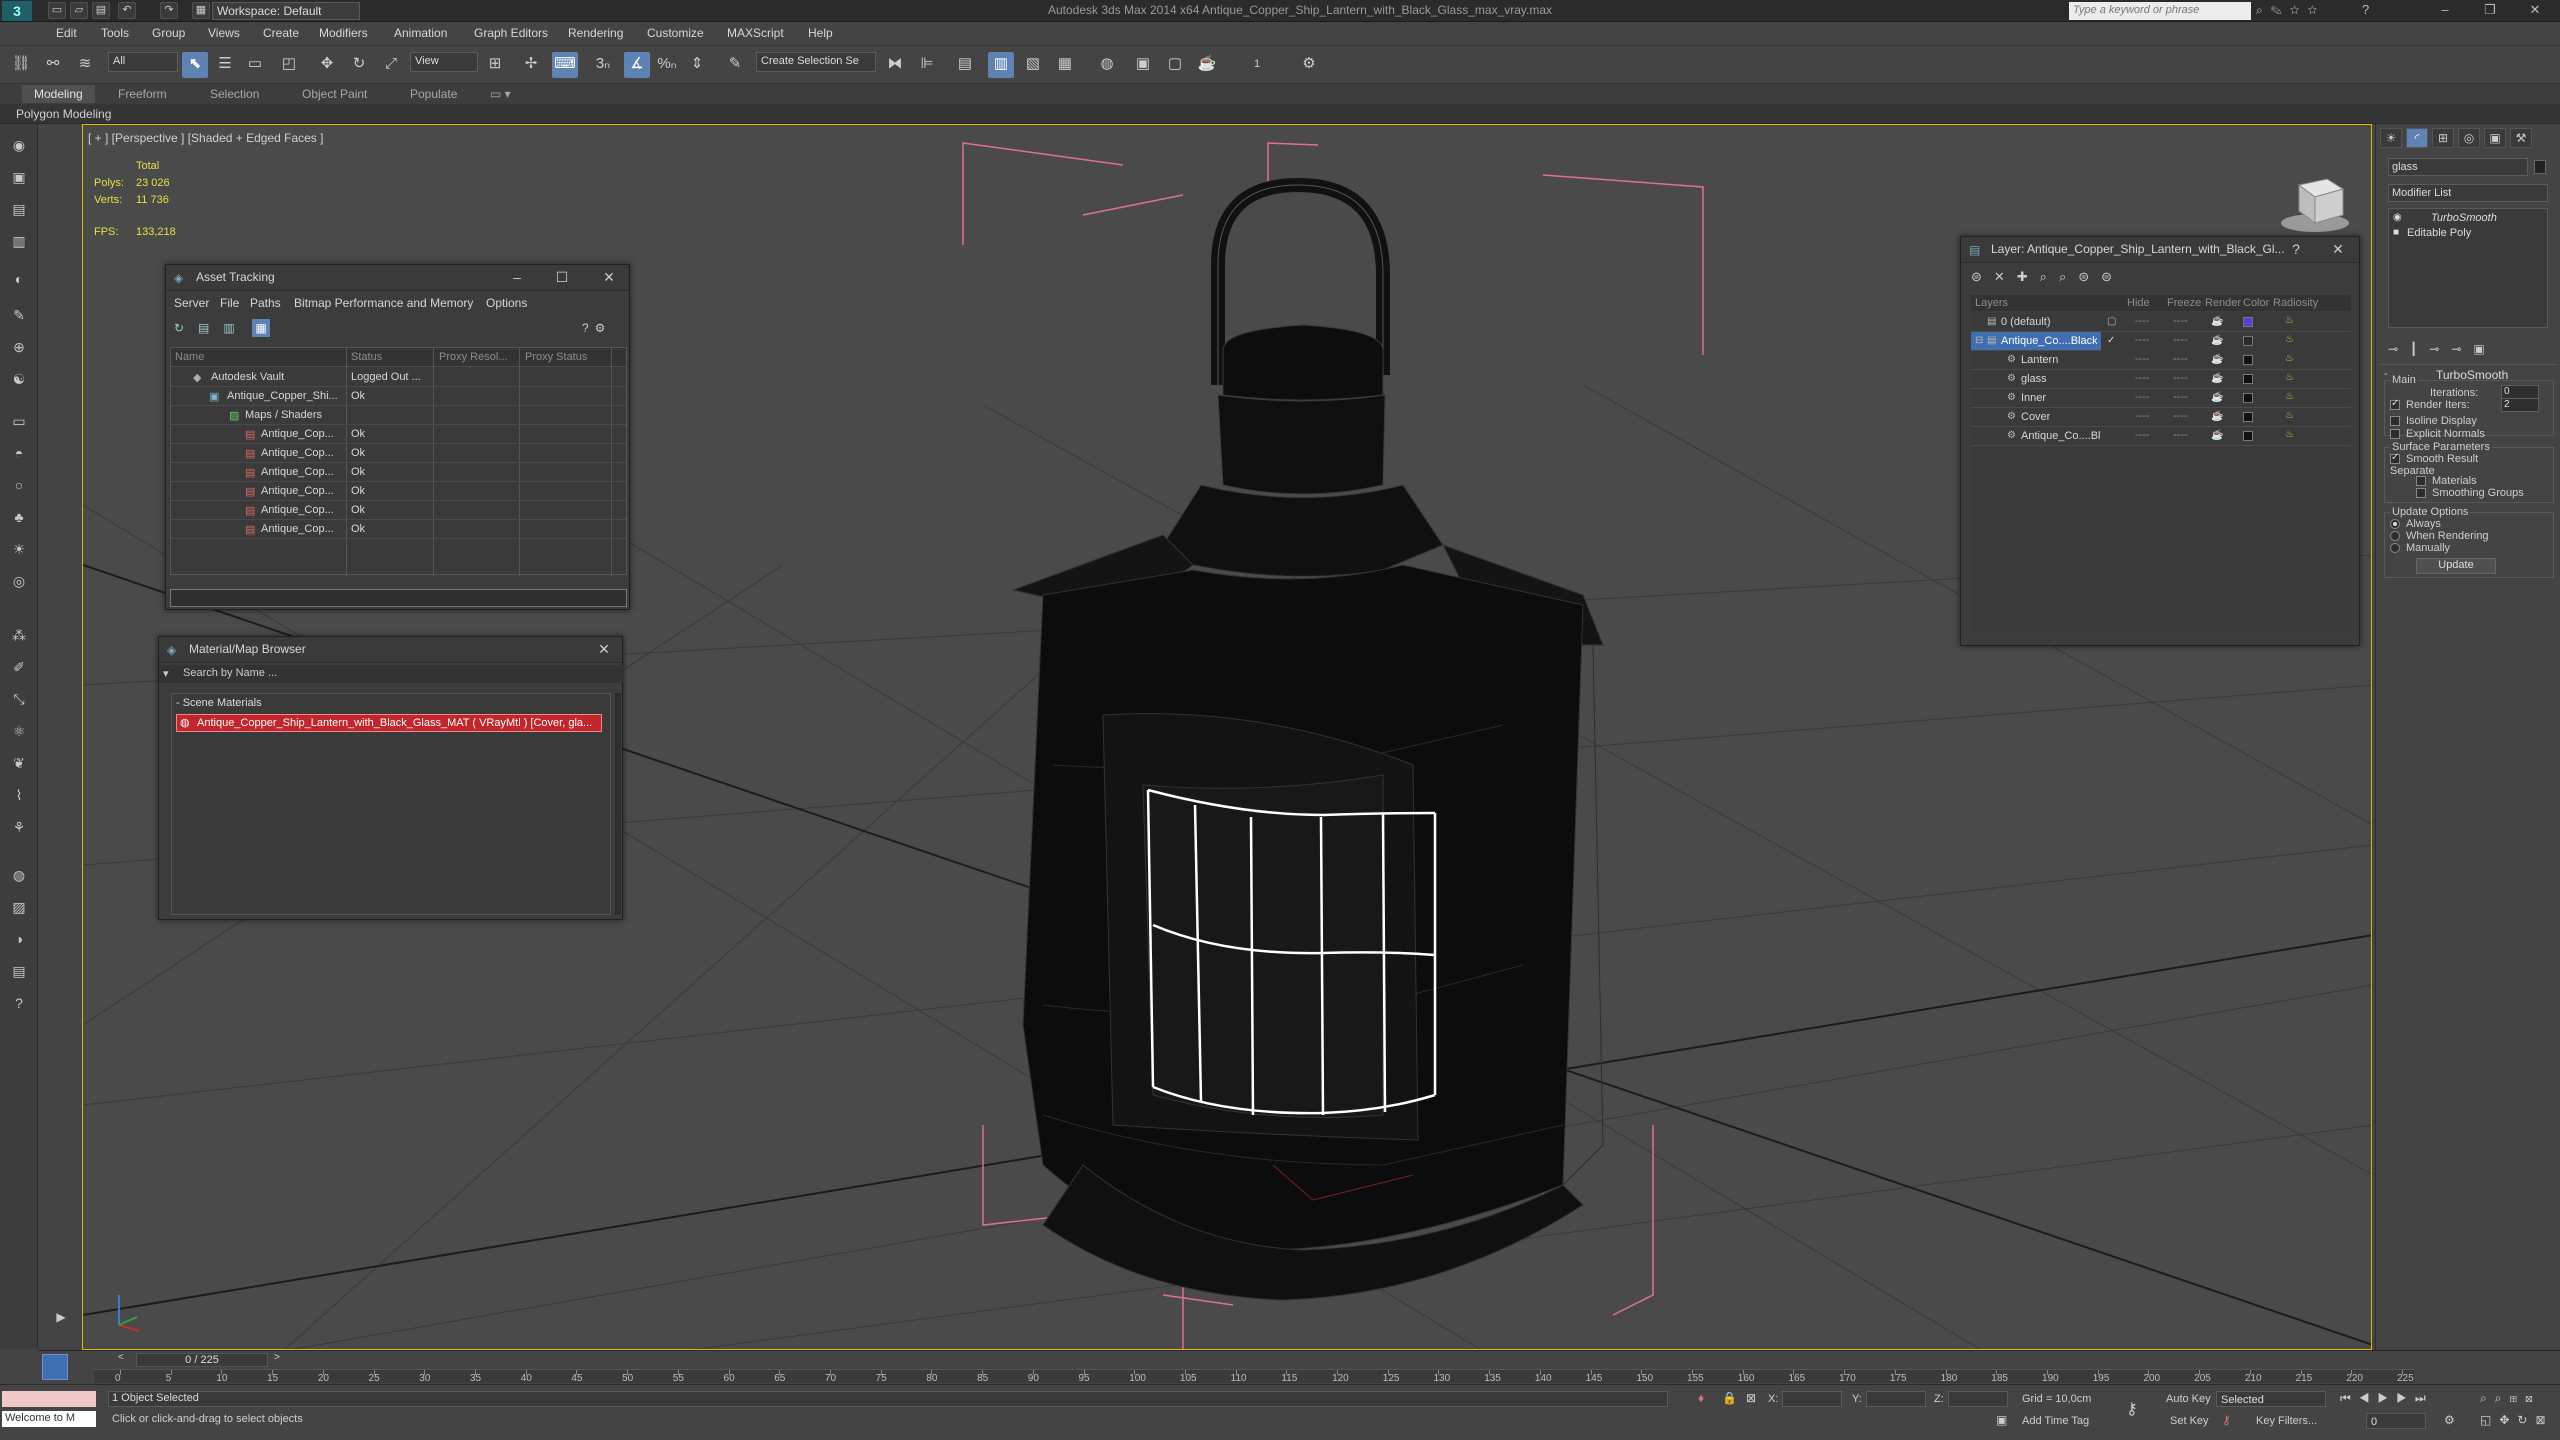  I want to click on tab-freeform: Freeform, so click(142, 94).